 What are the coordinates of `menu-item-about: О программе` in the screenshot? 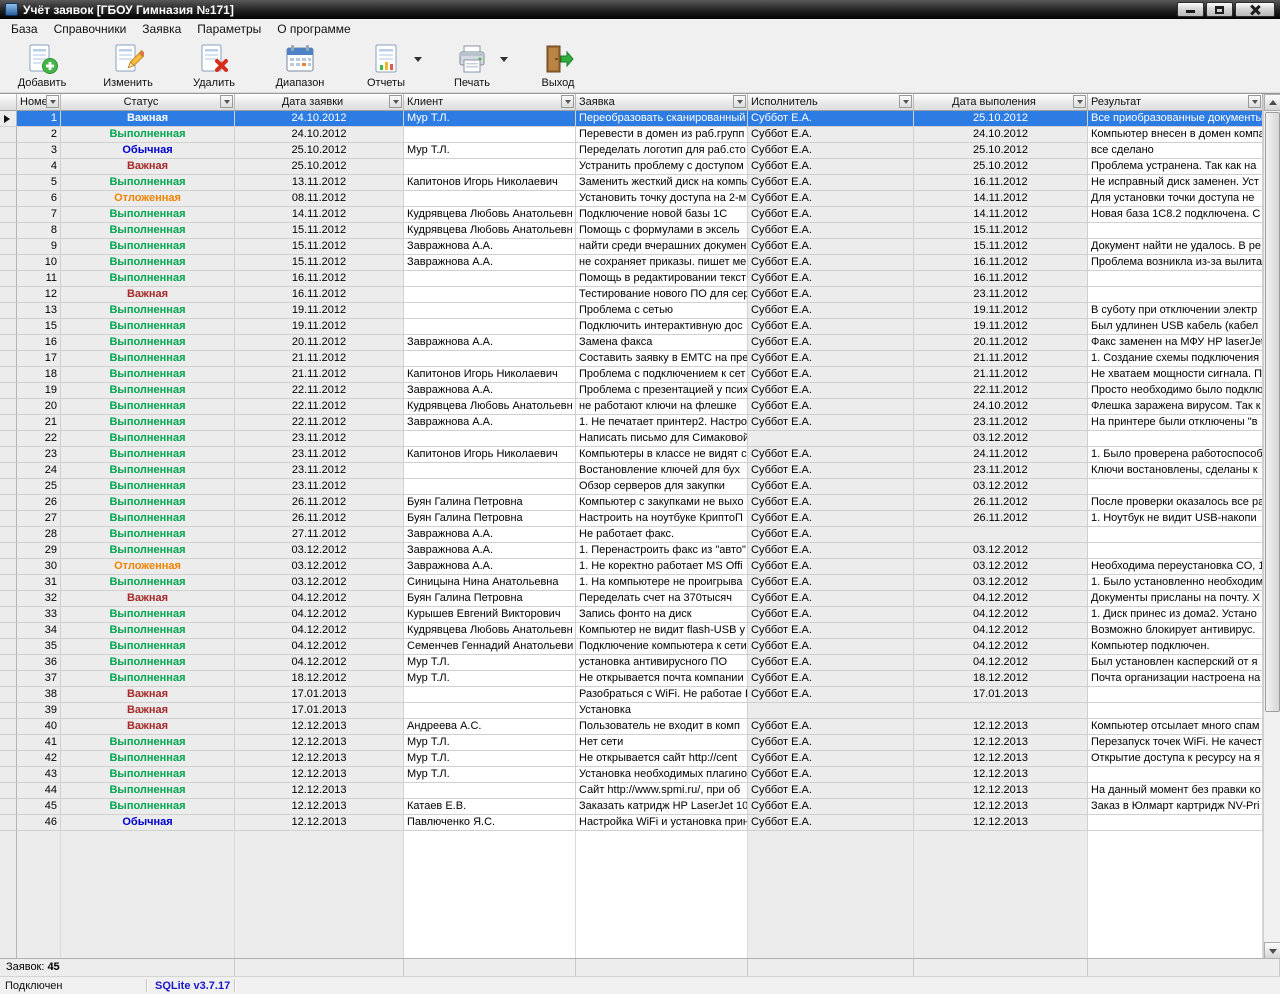 It's located at (313, 29).